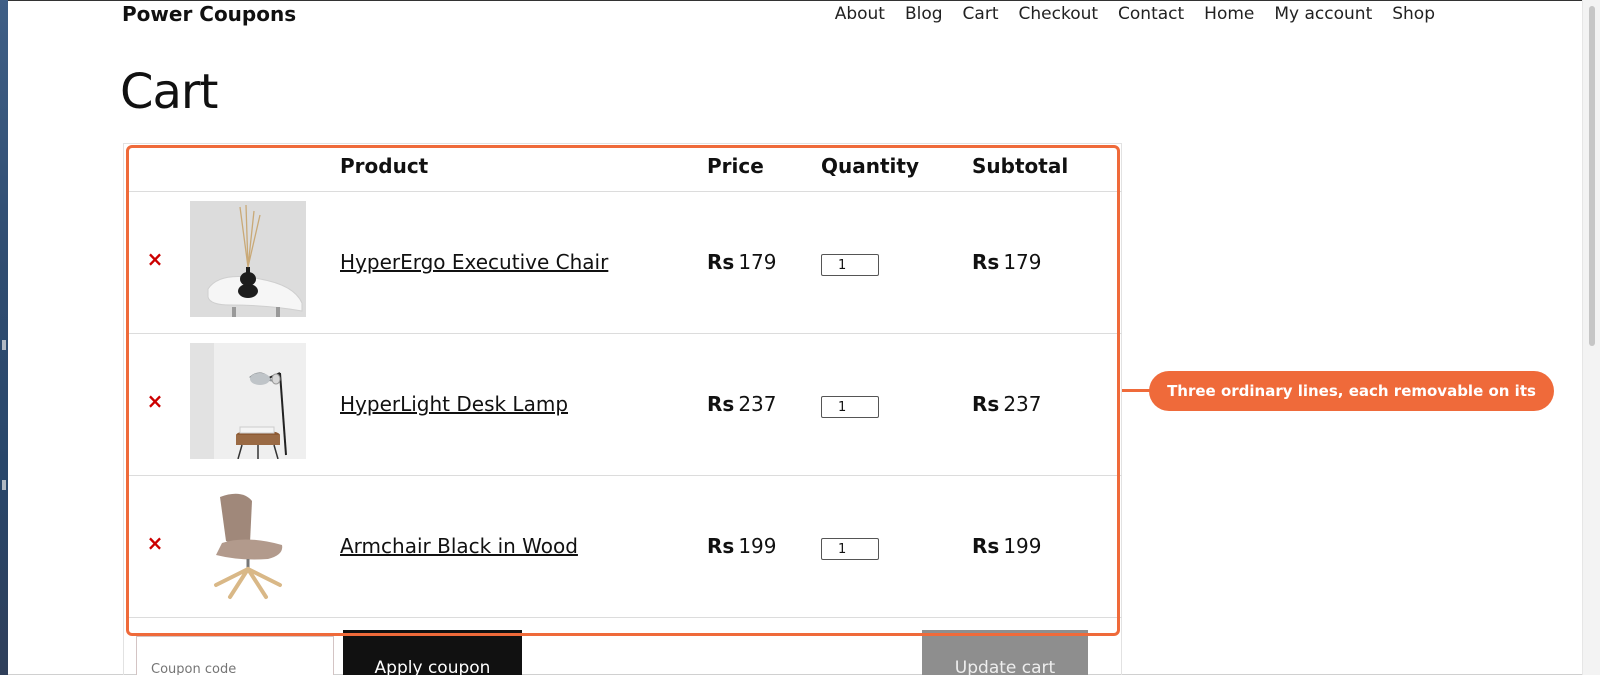 The height and width of the screenshot is (675, 1600). I want to click on item-price: Rs 179, so click(742, 262).